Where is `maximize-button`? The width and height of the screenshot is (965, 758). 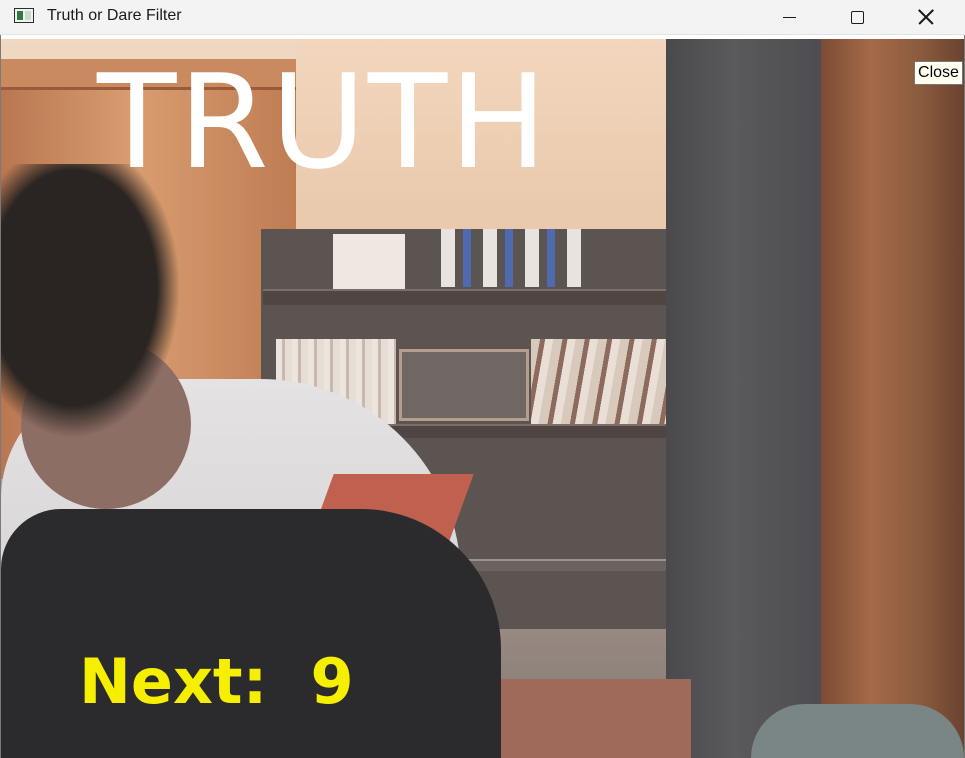
maximize-button is located at coordinates (857, 17).